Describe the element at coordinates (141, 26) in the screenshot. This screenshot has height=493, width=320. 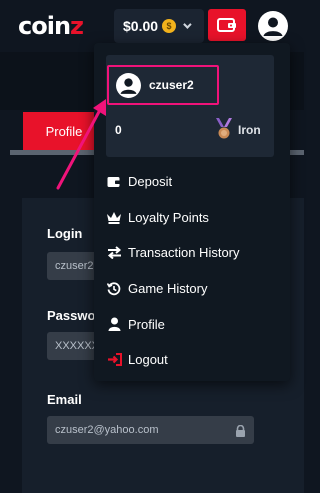
I see `balance-amount: $0.00` at that location.